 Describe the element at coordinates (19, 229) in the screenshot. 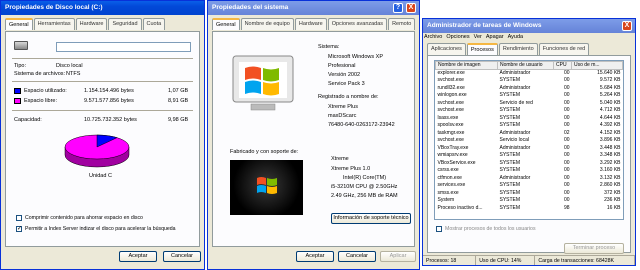

I see `index-checkbox: ✓` at that location.